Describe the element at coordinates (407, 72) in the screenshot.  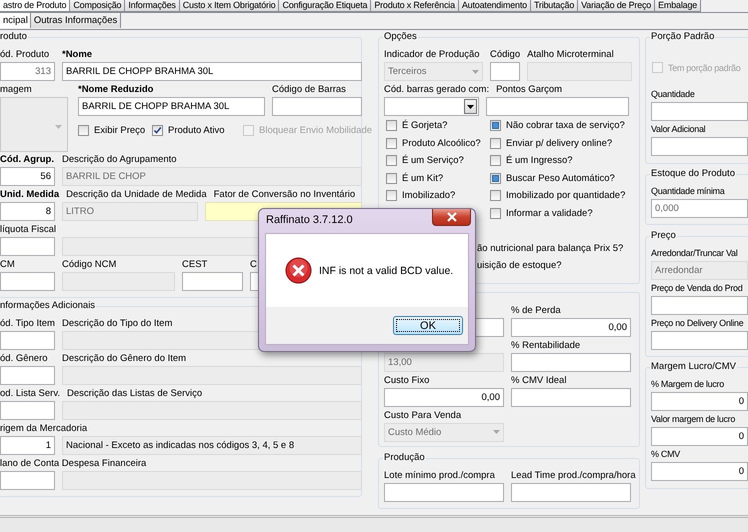
I see `dropdown-value: Terceiros` at that location.